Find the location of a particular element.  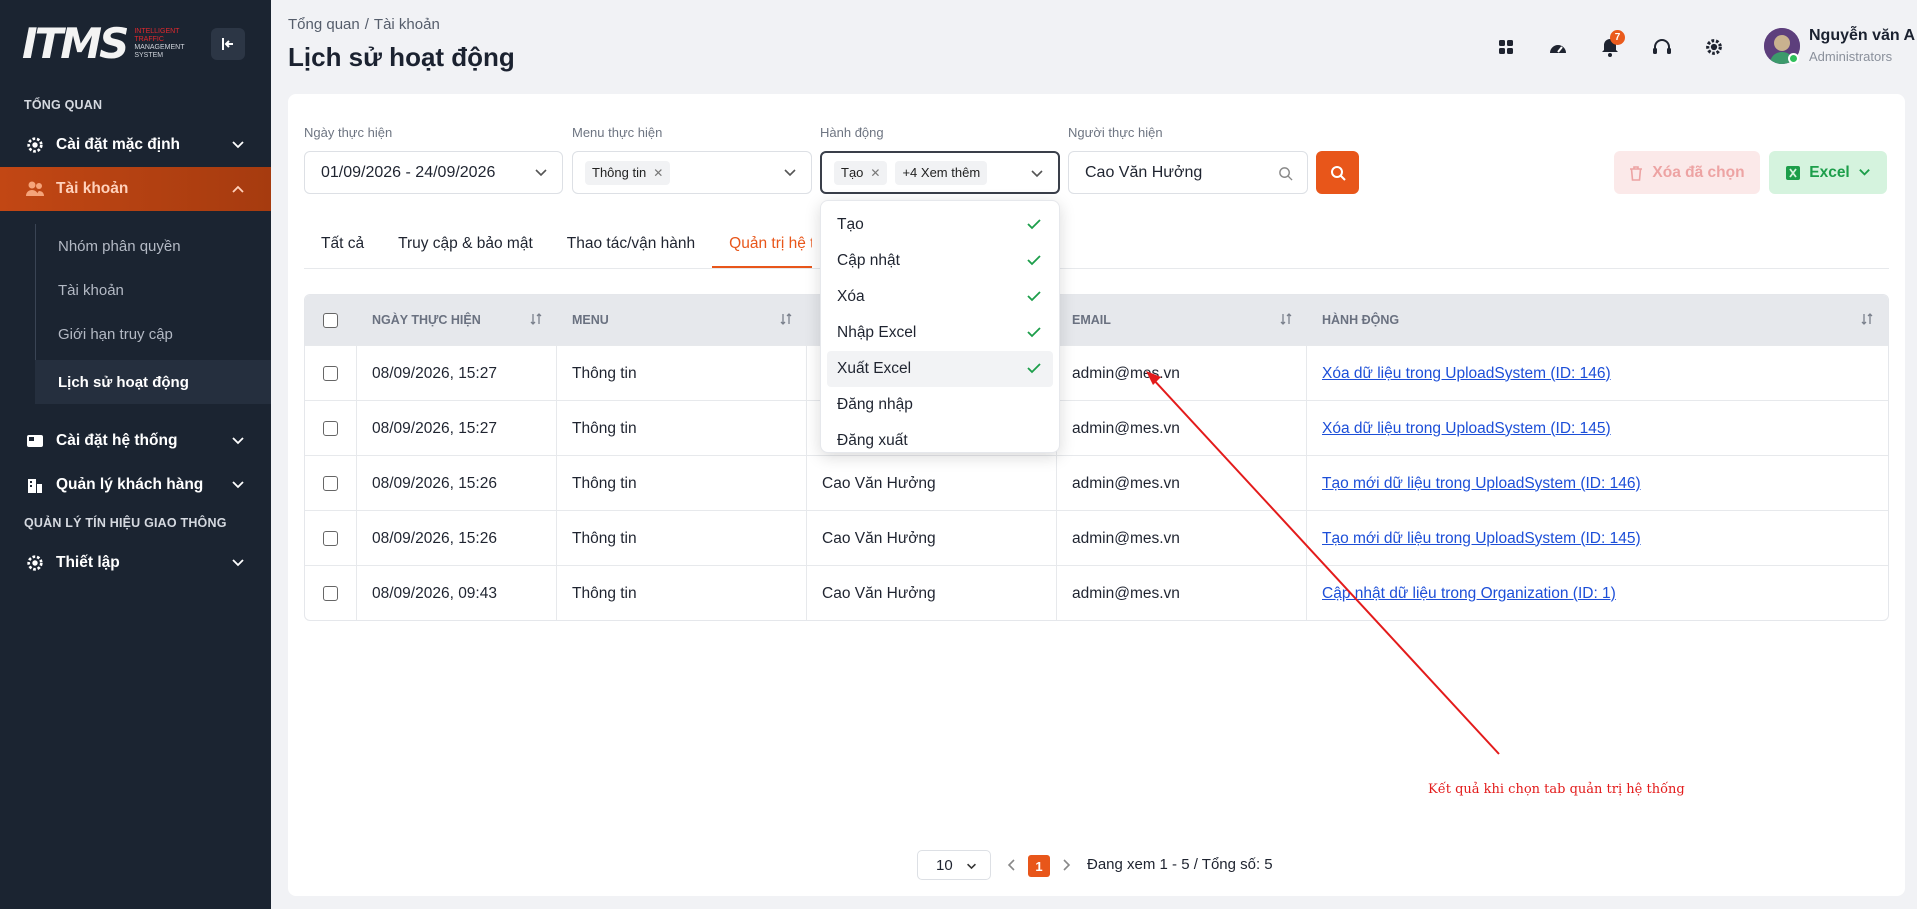

dropdown-option: Đăng xuất is located at coordinates (940, 437).